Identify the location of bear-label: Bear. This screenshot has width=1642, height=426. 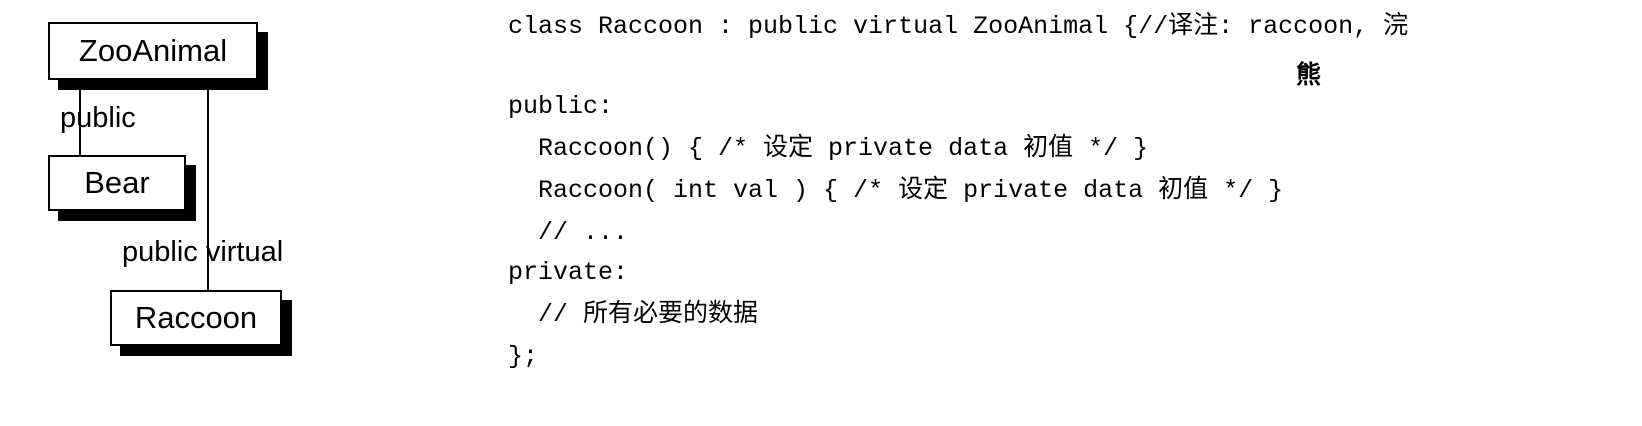
(117, 182).